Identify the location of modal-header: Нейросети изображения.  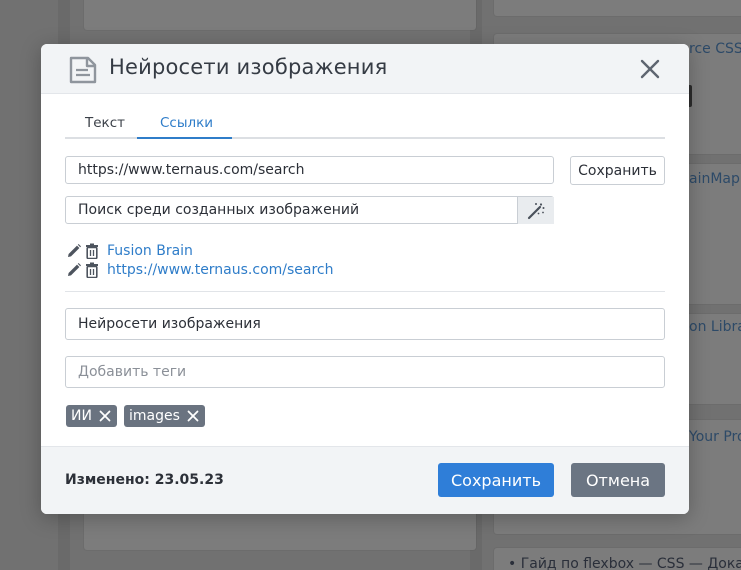
(365, 69).